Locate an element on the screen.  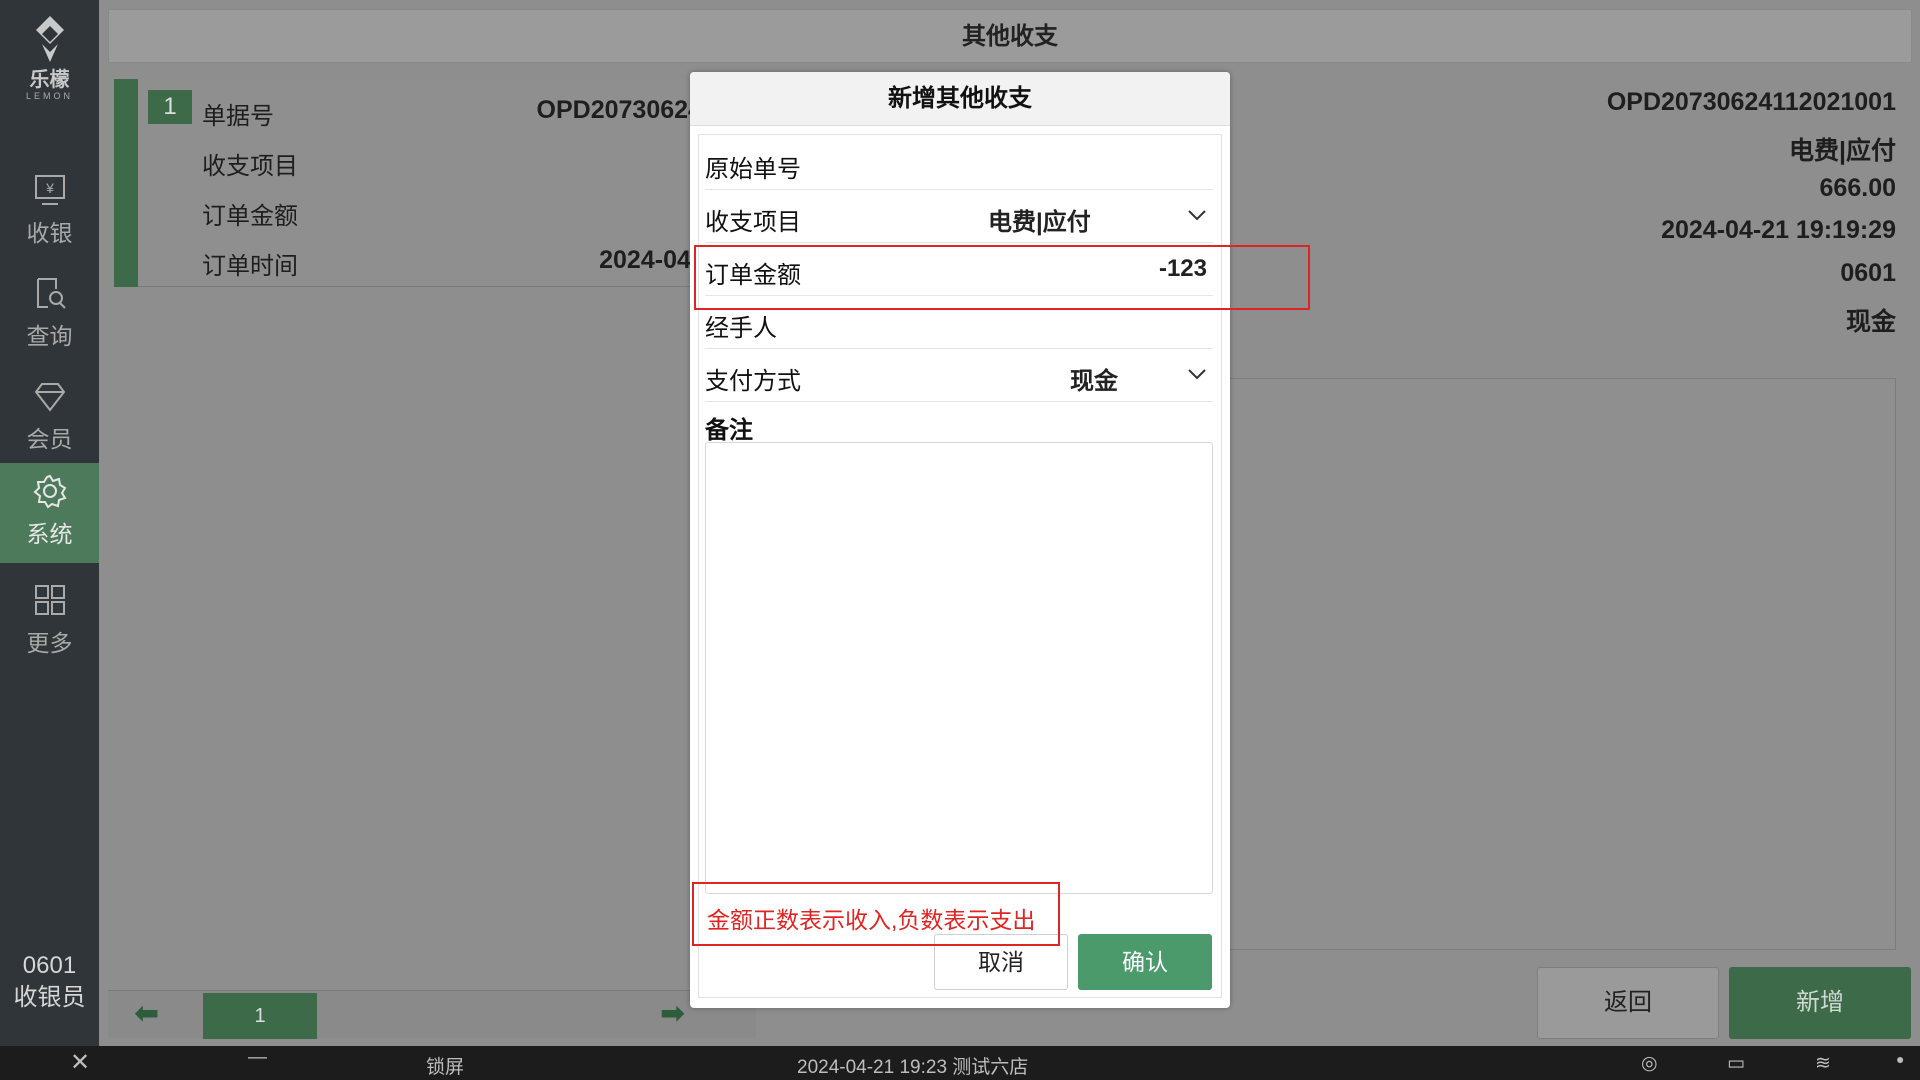
logo-subtext: LEMON is located at coordinates (49, 96).